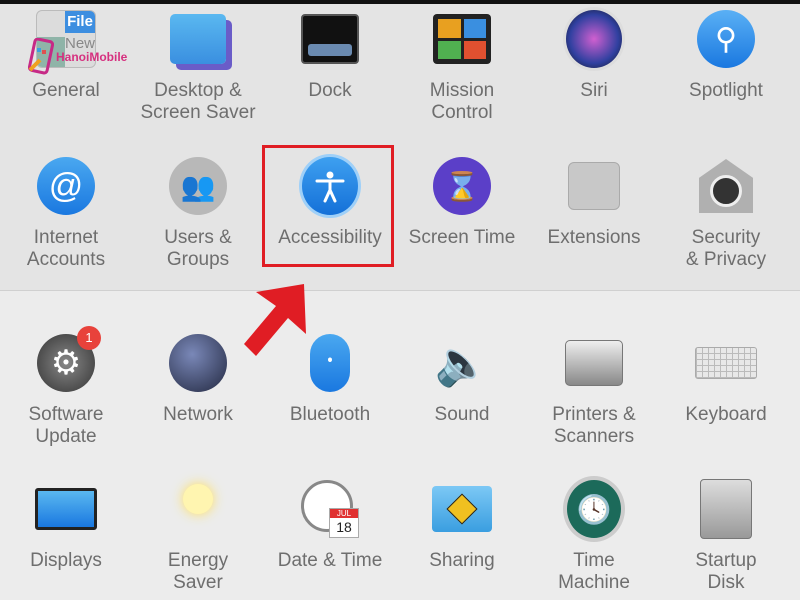 The image size is (800, 600). I want to click on pane-mission-control: Mission Control, so click(462, 66).